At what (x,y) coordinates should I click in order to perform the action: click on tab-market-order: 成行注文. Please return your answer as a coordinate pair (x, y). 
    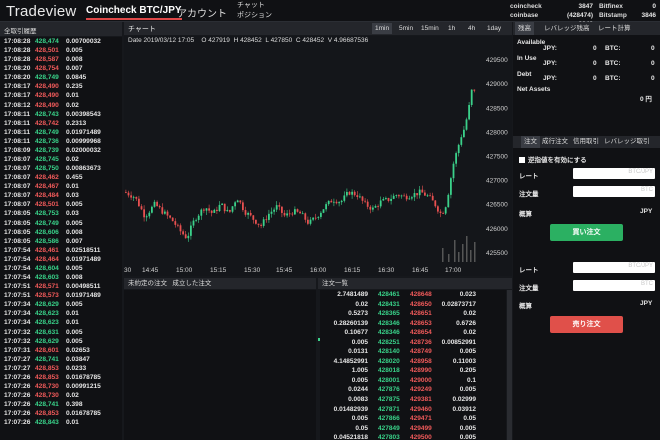
    Looking at the image, I should click on (555, 142).